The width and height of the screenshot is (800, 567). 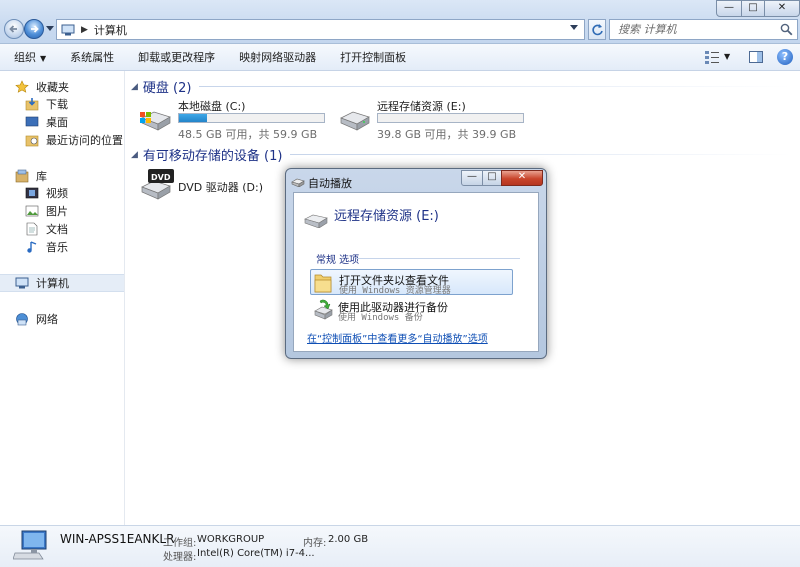 I want to click on uninstall-programs-button: 卸载或更改程序, so click(x=176, y=57).